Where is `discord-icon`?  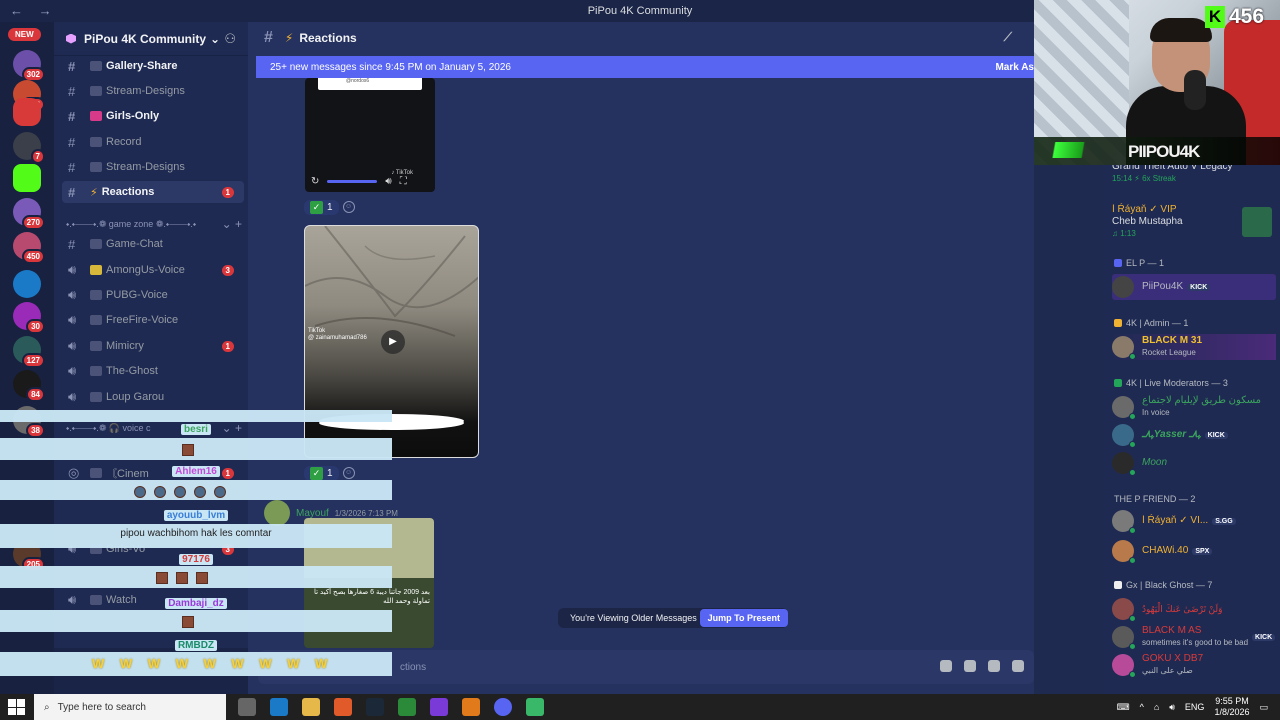
discord-icon is located at coordinates (503, 707).